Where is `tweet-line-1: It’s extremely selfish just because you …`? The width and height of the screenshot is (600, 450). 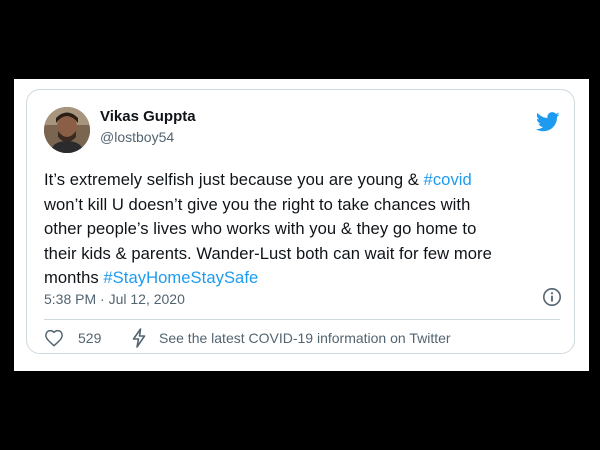
tweet-line-1: It’s extremely selfish just because you … is located at coordinates (304, 180).